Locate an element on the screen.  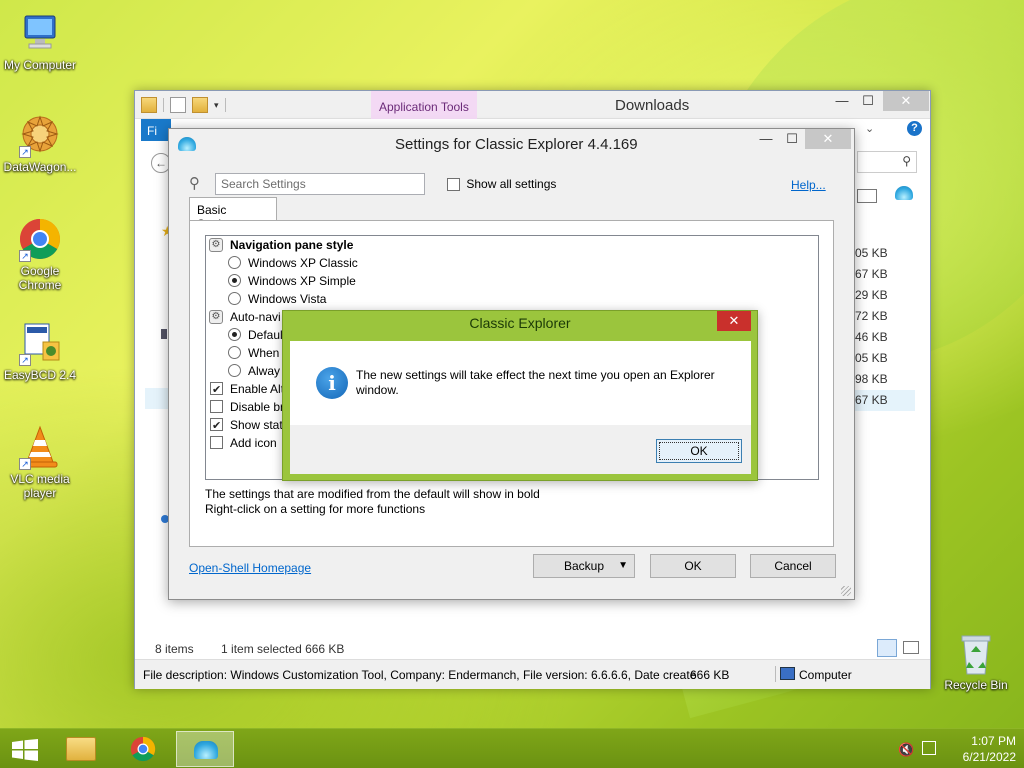
radio-label: Windows Vista is located at coordinates (287, 299).